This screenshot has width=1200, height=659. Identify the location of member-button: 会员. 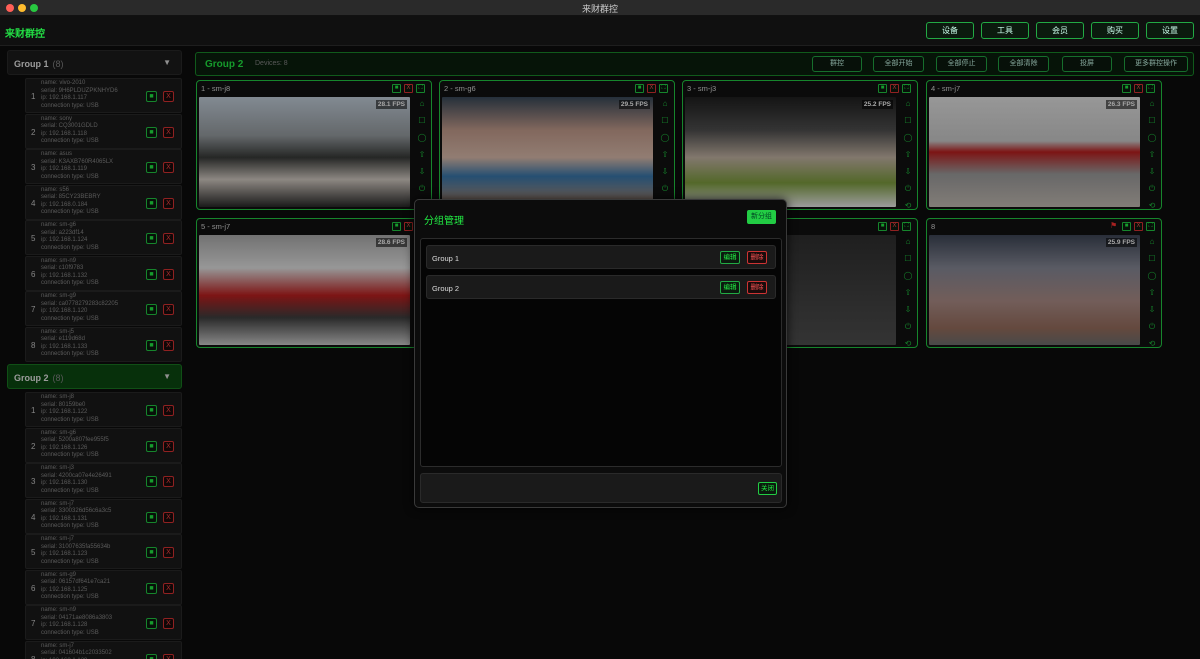
(1060, 30).